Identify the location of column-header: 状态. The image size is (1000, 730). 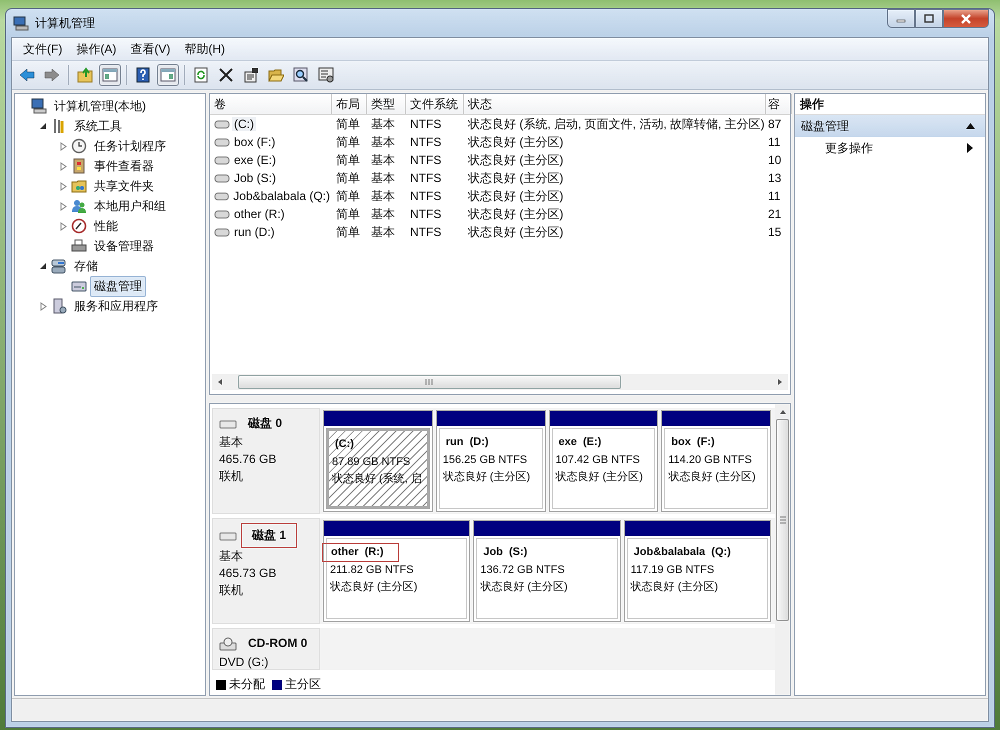
(615, 104).